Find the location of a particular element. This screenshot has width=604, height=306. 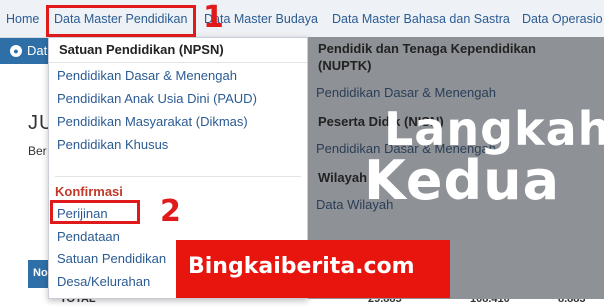

breadcrumb: ● Dat is located at coordinates (28, 50).